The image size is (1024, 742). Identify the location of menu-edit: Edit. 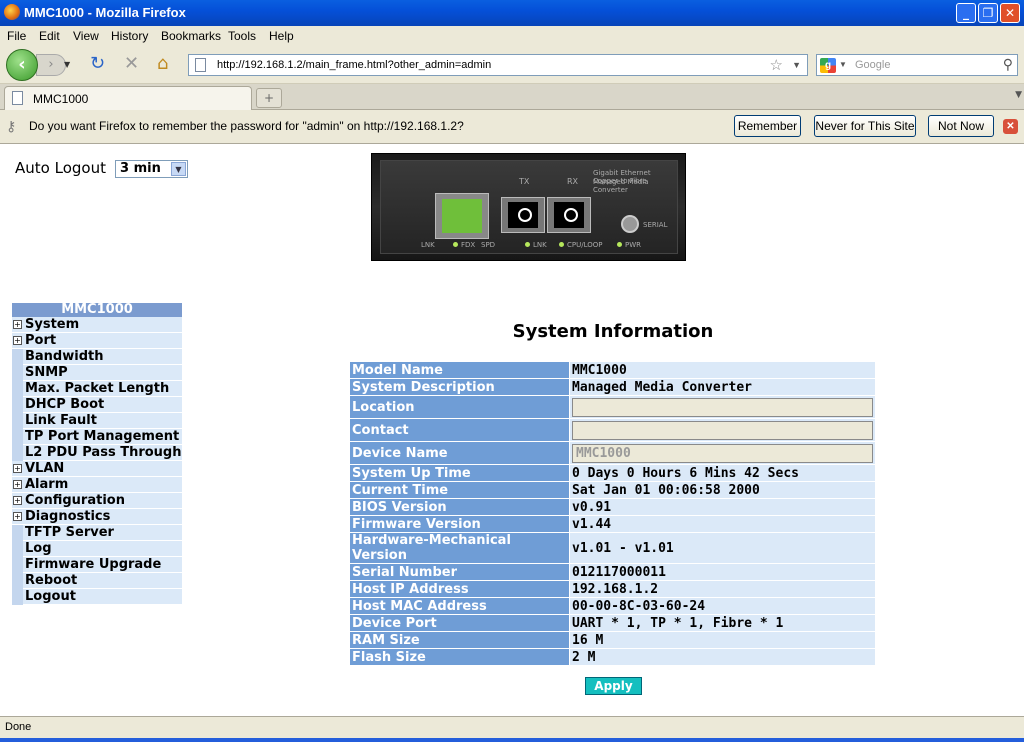
(49, 36).